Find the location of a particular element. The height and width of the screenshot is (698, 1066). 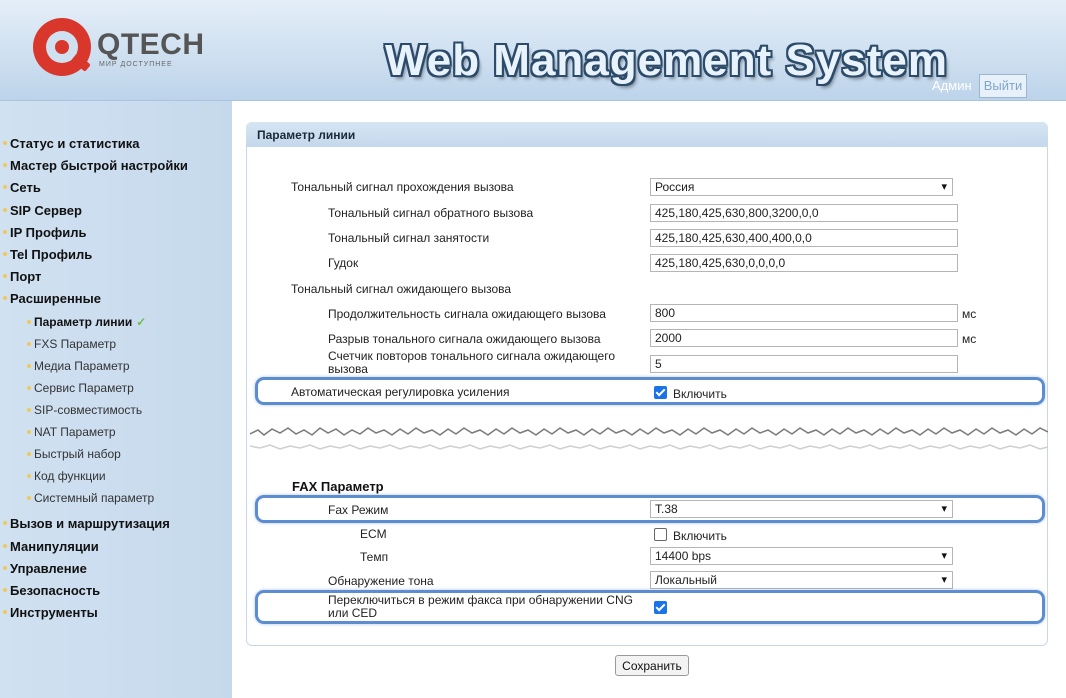

panel-title: Параметр линии is located at coordinates (647, 134).